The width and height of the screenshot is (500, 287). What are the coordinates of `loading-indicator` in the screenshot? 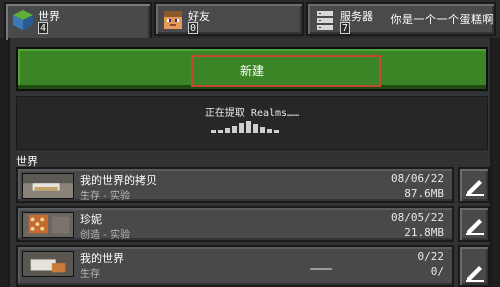 It's located at (251, 126).